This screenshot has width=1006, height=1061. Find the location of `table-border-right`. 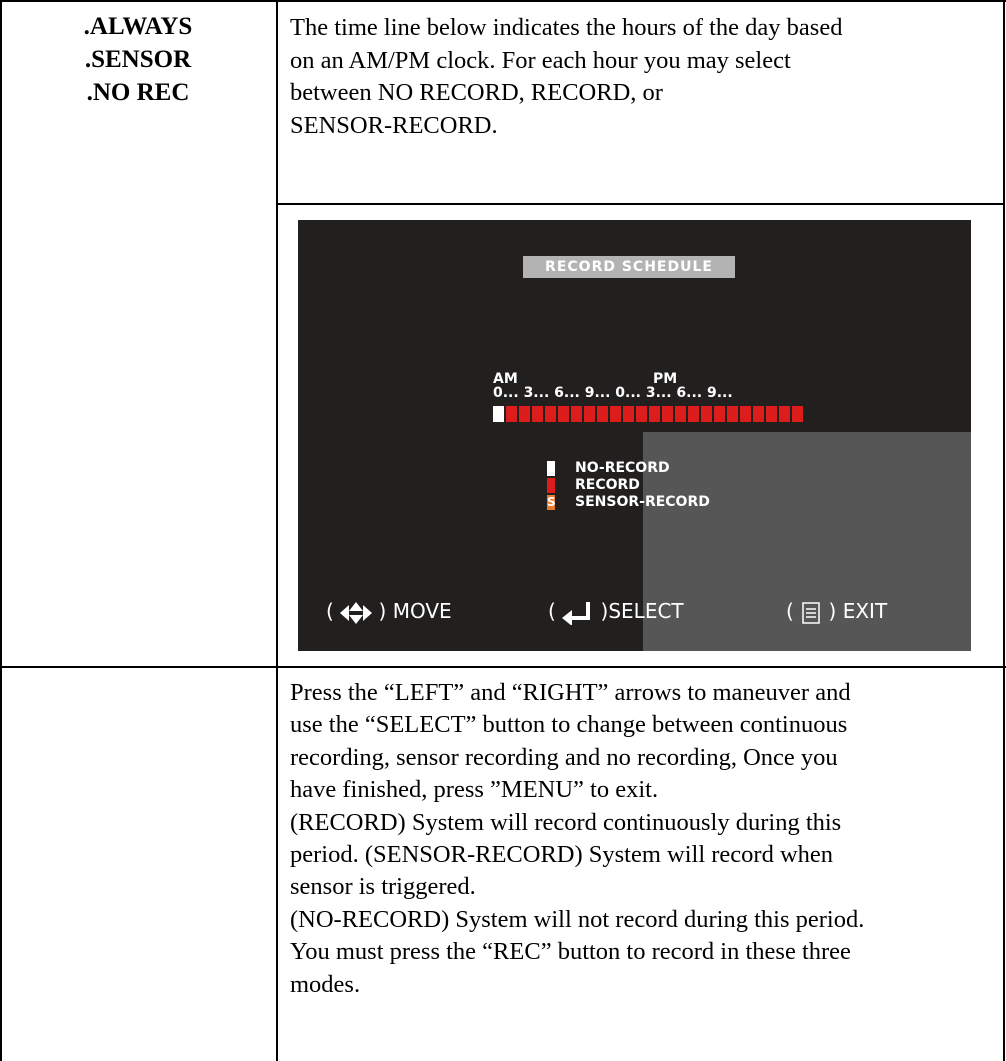

table-border-right is located at coordinates (1004, 530).